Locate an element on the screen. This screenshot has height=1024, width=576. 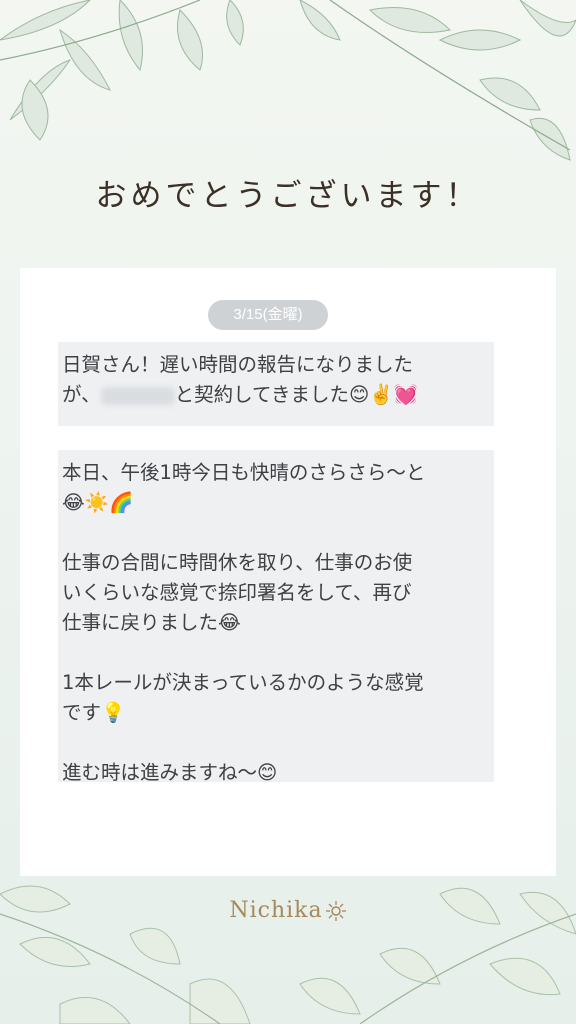
leaf-branches-icon is located at coordinates (288, 954).